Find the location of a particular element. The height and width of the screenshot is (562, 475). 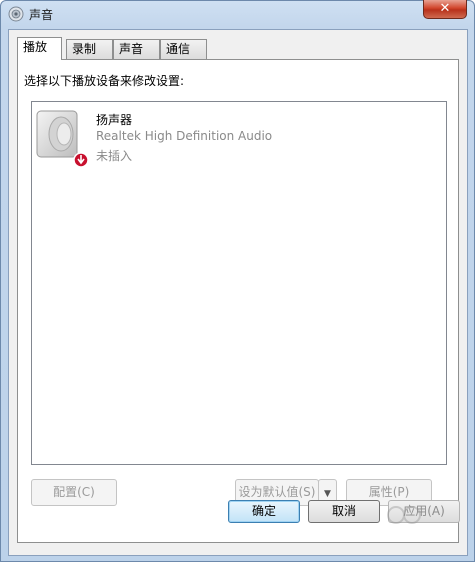

speaker-icon is located at coordinates (62, 139).